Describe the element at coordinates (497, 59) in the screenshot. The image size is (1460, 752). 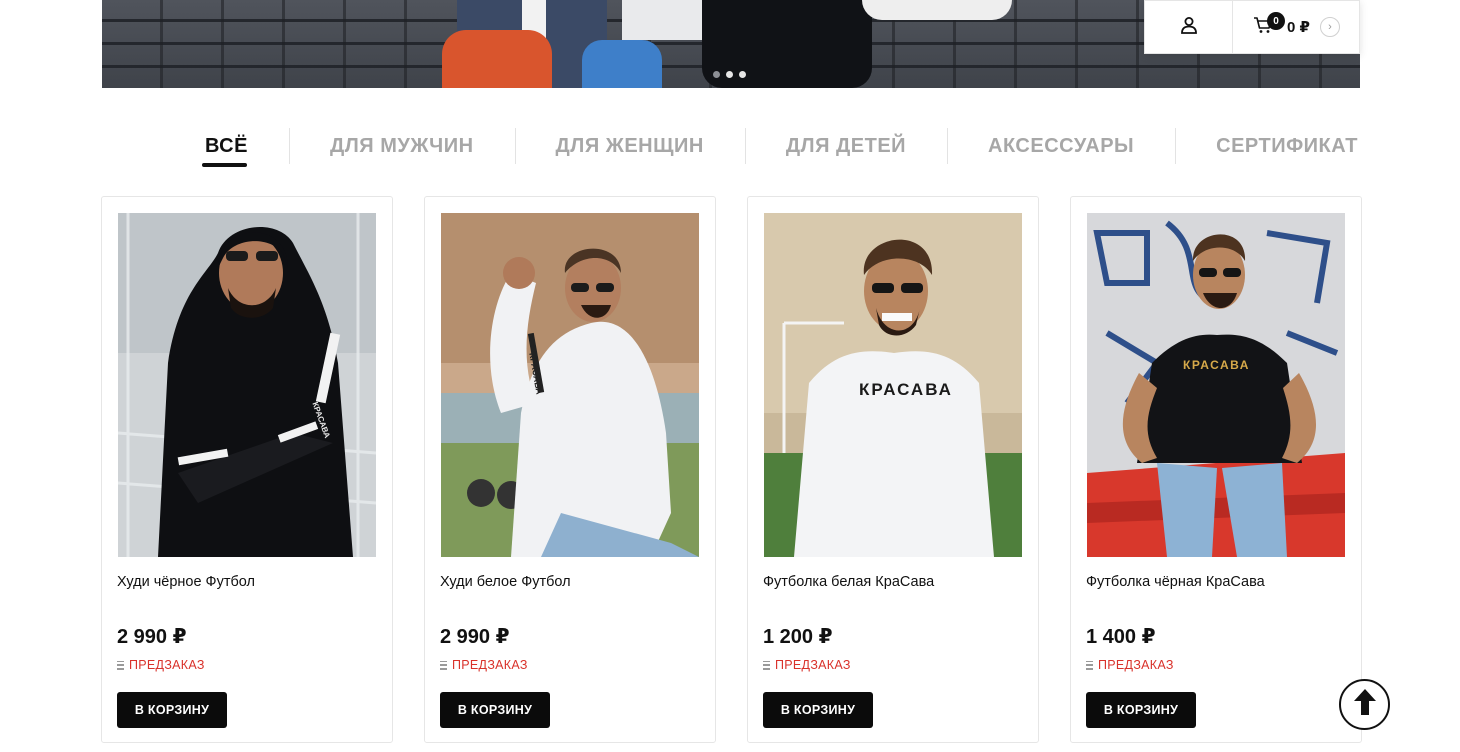
I see `banner-figure-shoe` at that location.